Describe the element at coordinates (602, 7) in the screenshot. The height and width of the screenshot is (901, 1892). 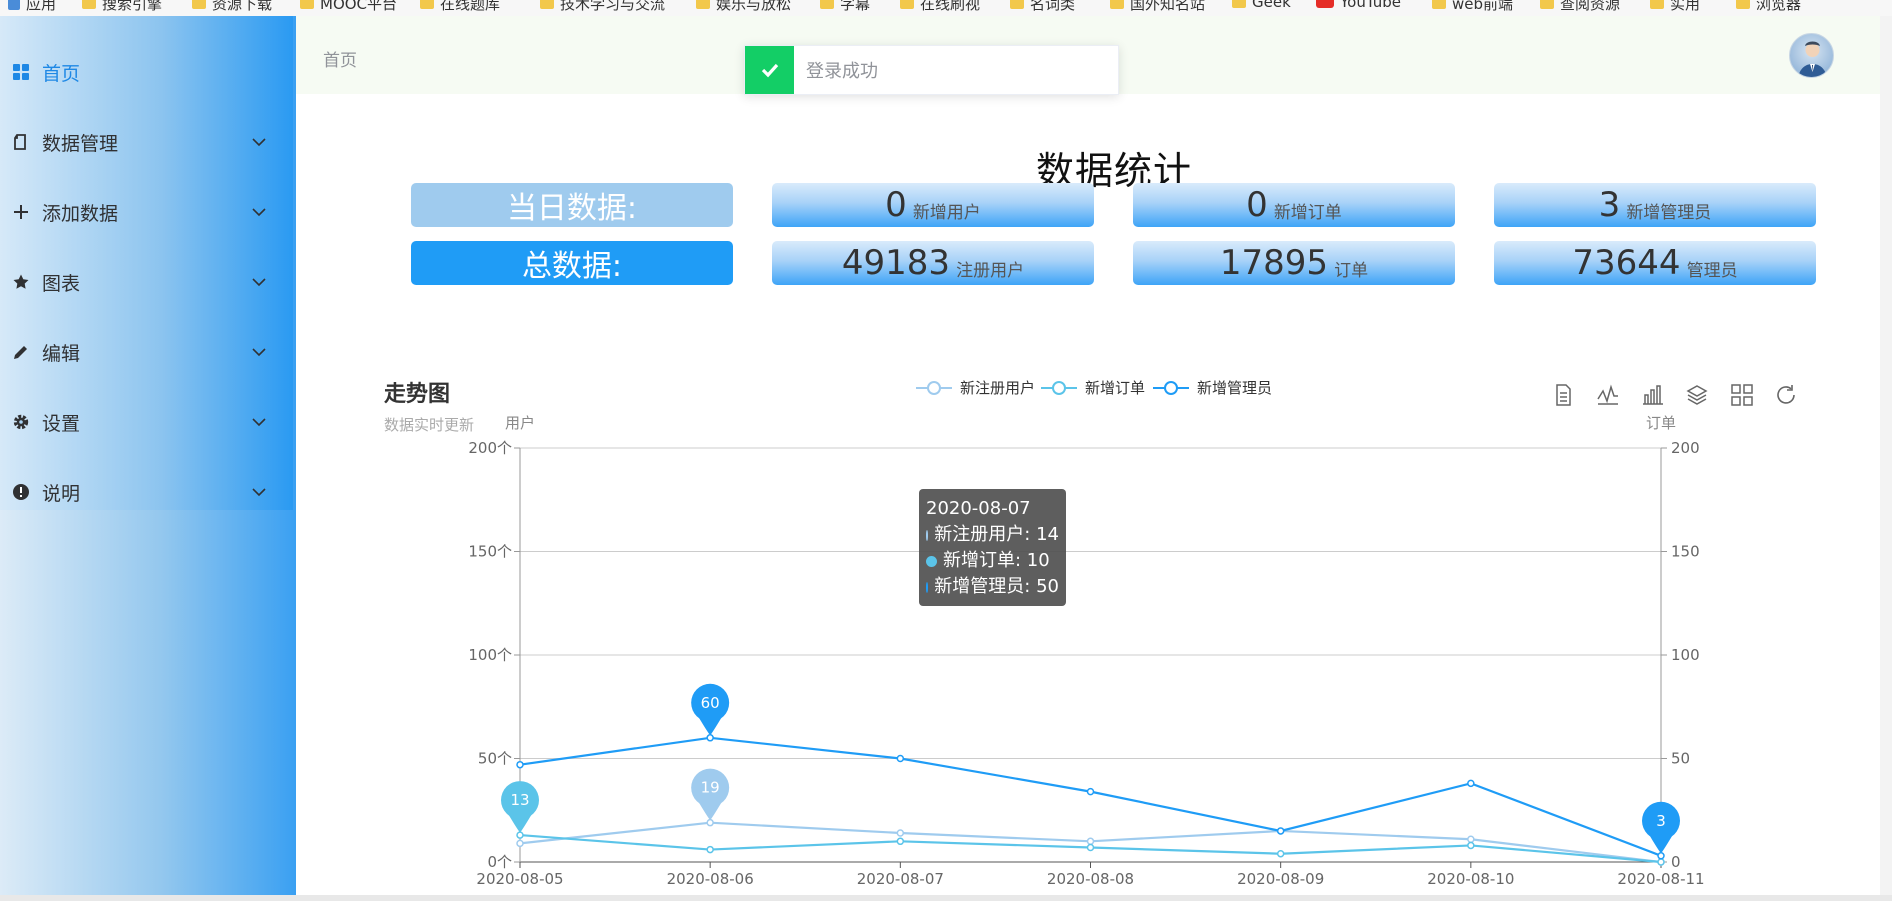
I see `bookmark-item: 技术学习与交流` at that location.